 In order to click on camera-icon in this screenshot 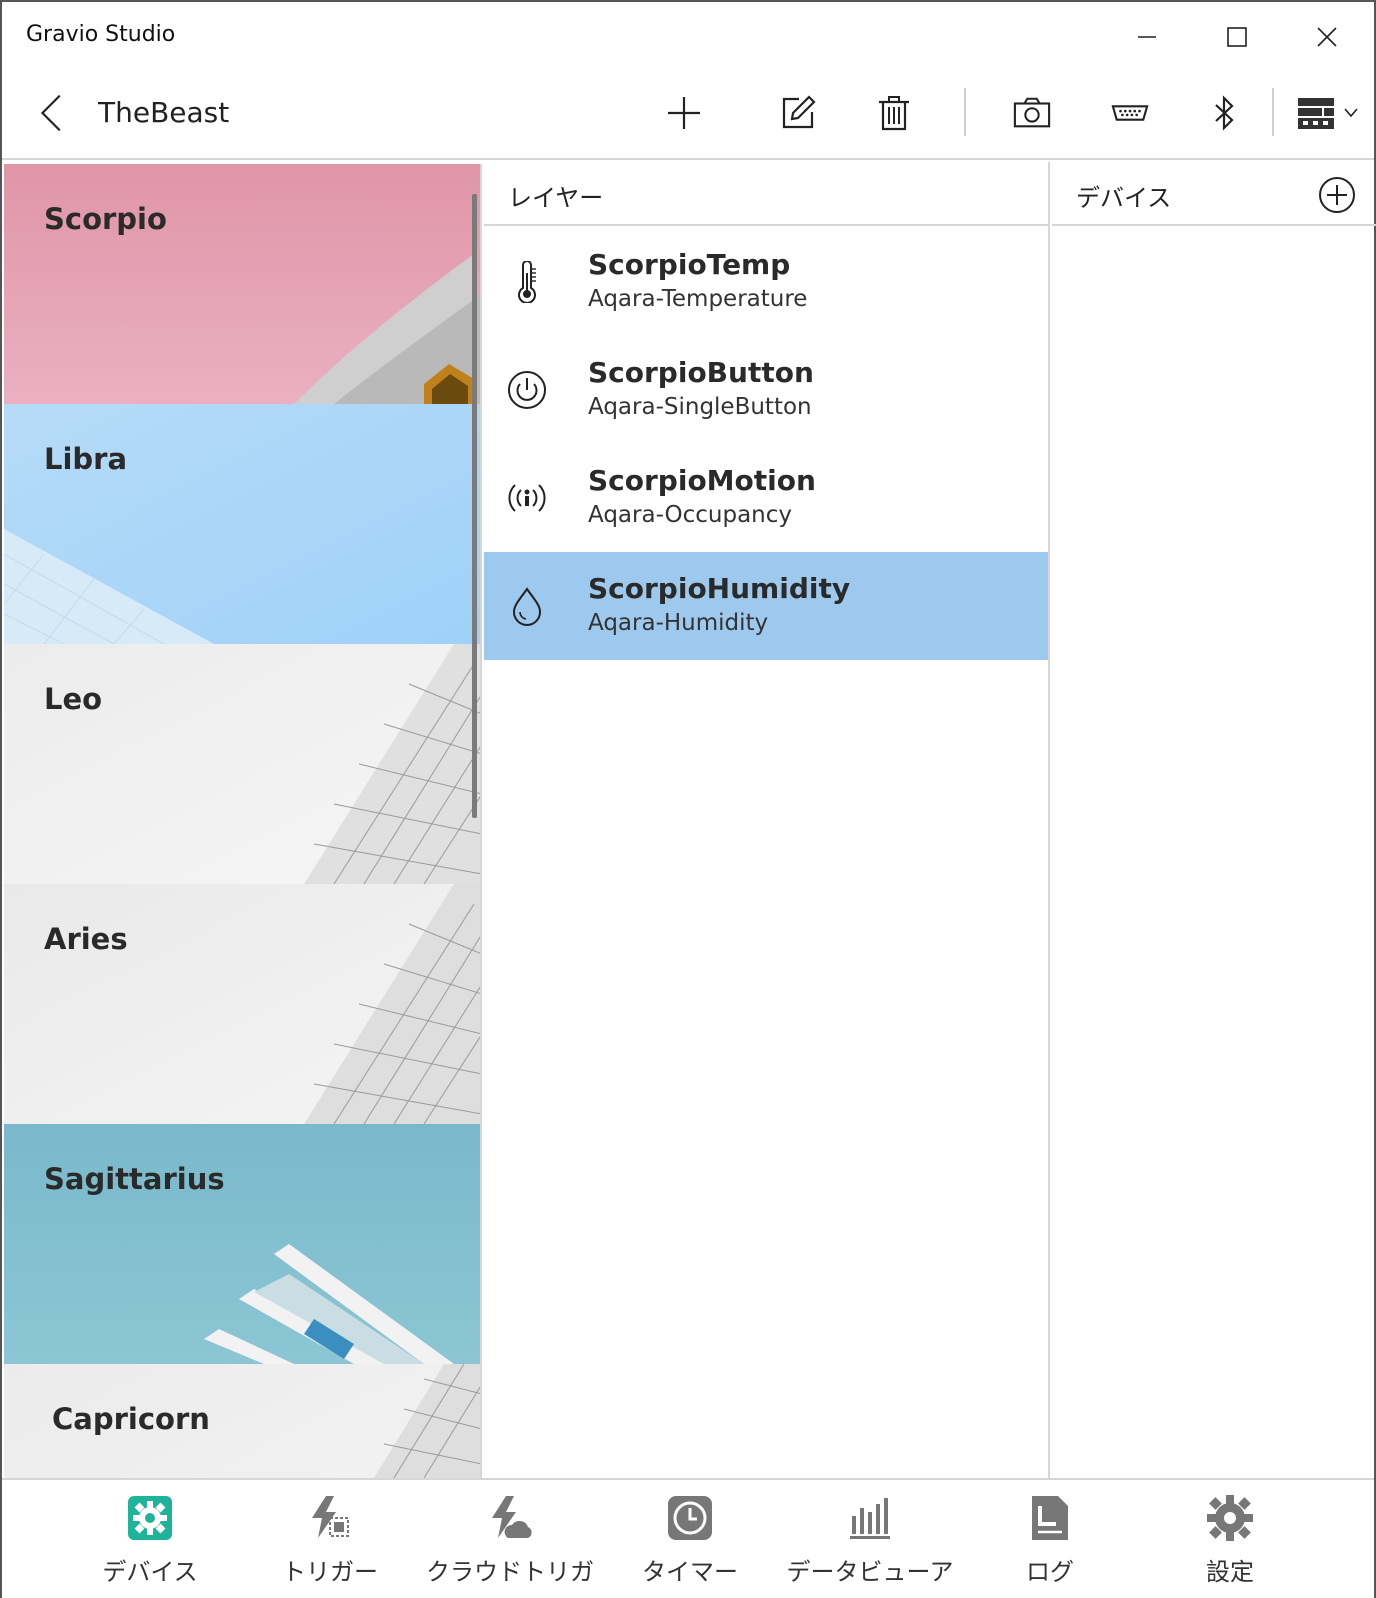, I will do `click(1032, 112)`.